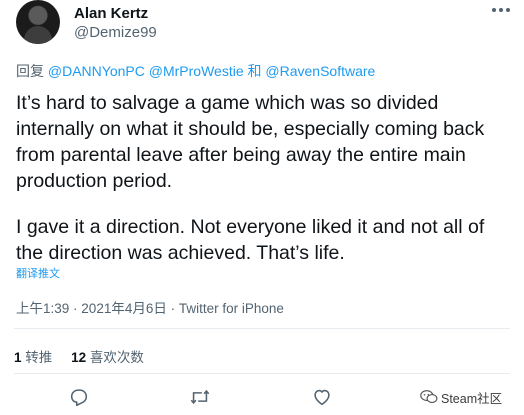 The image size is (524, 415). I want to click on mention-link: @RavenSoftware, so click(320, 71).